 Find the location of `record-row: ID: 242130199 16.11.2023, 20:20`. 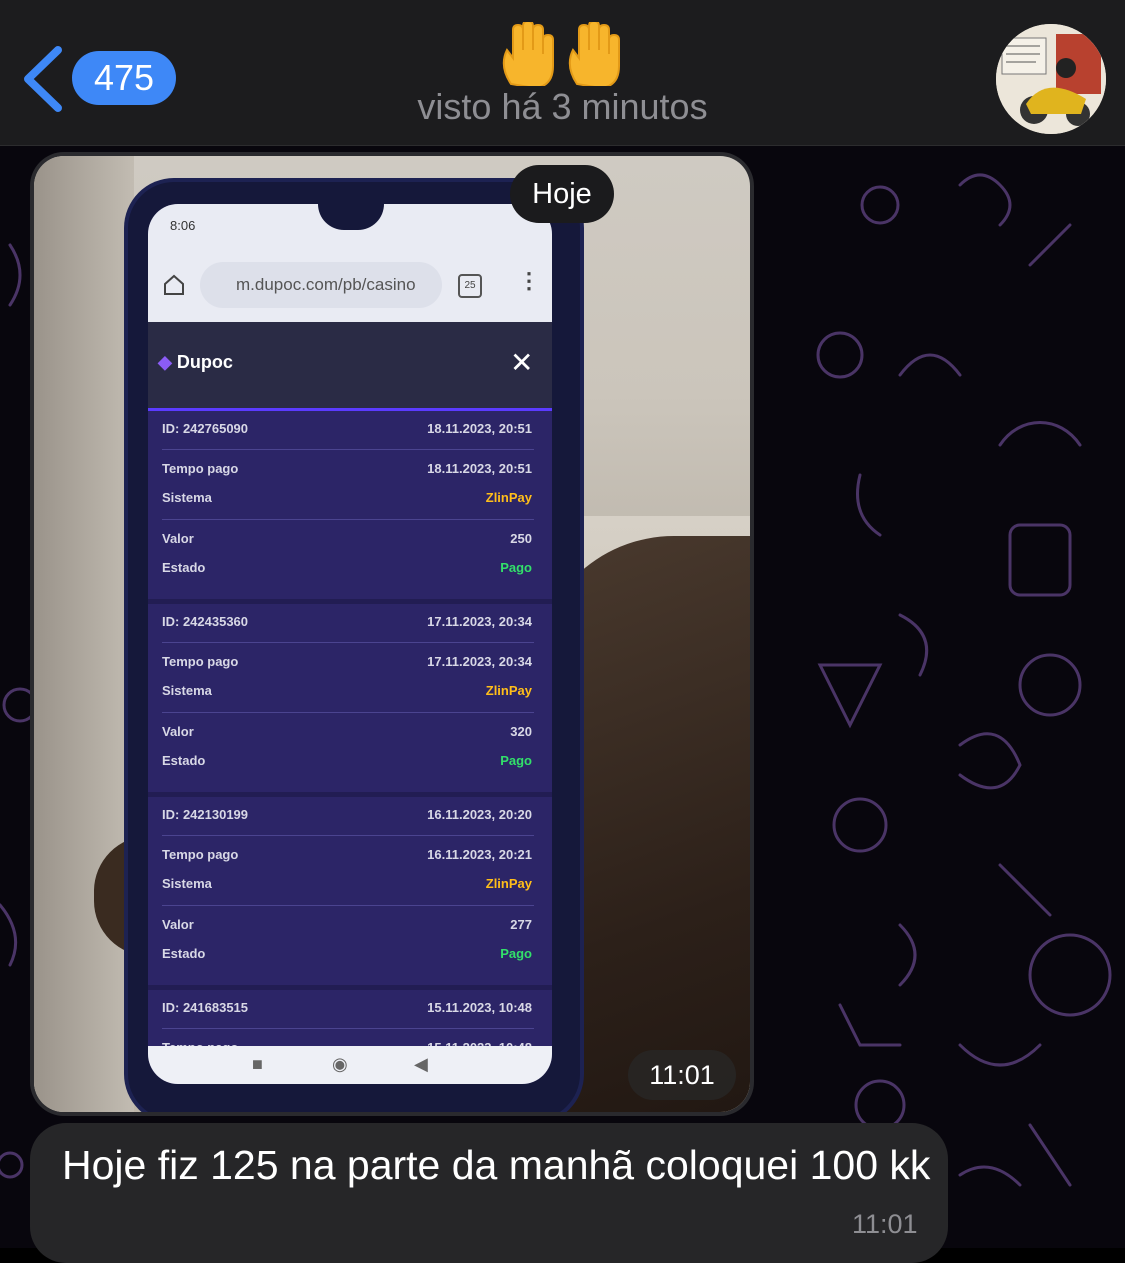

record-row: ID: 242130199 16.11.2023, 20:20 is located at coordinates (347, 818).